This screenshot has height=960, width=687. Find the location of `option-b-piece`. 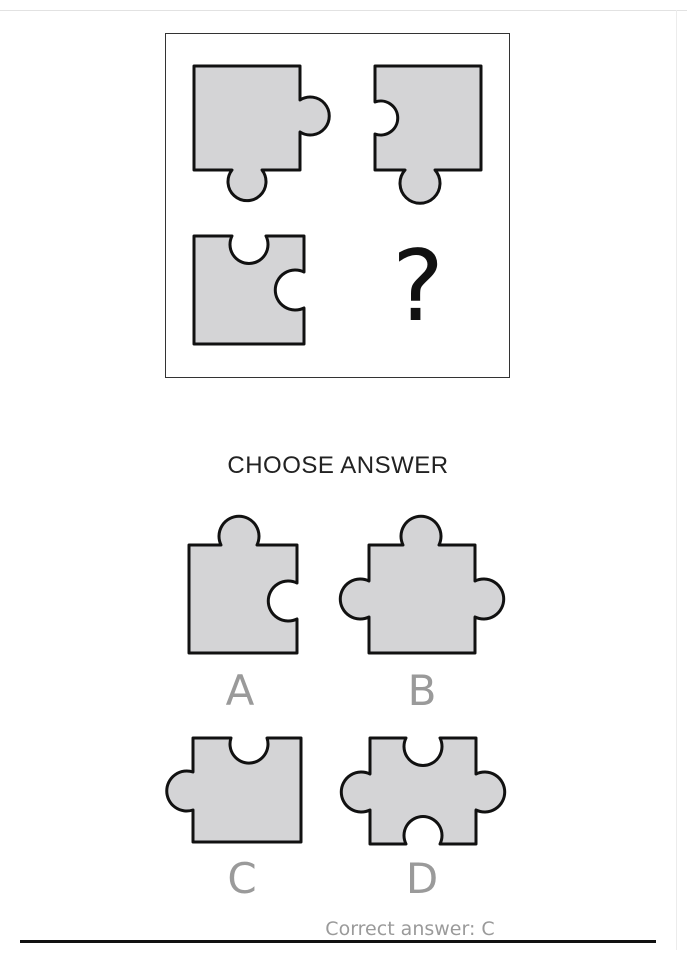

option-b-piece is located at coordinates (425, 580).